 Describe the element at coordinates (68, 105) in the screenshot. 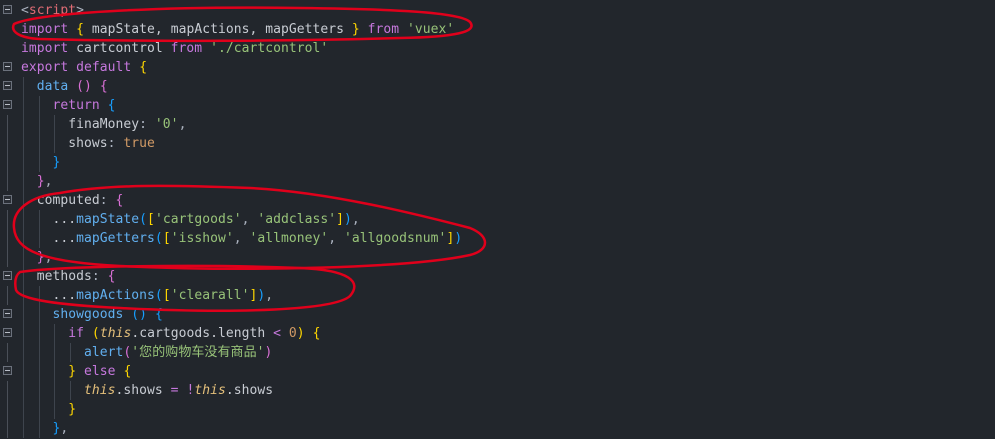

I see `code-text: return {` at that location.